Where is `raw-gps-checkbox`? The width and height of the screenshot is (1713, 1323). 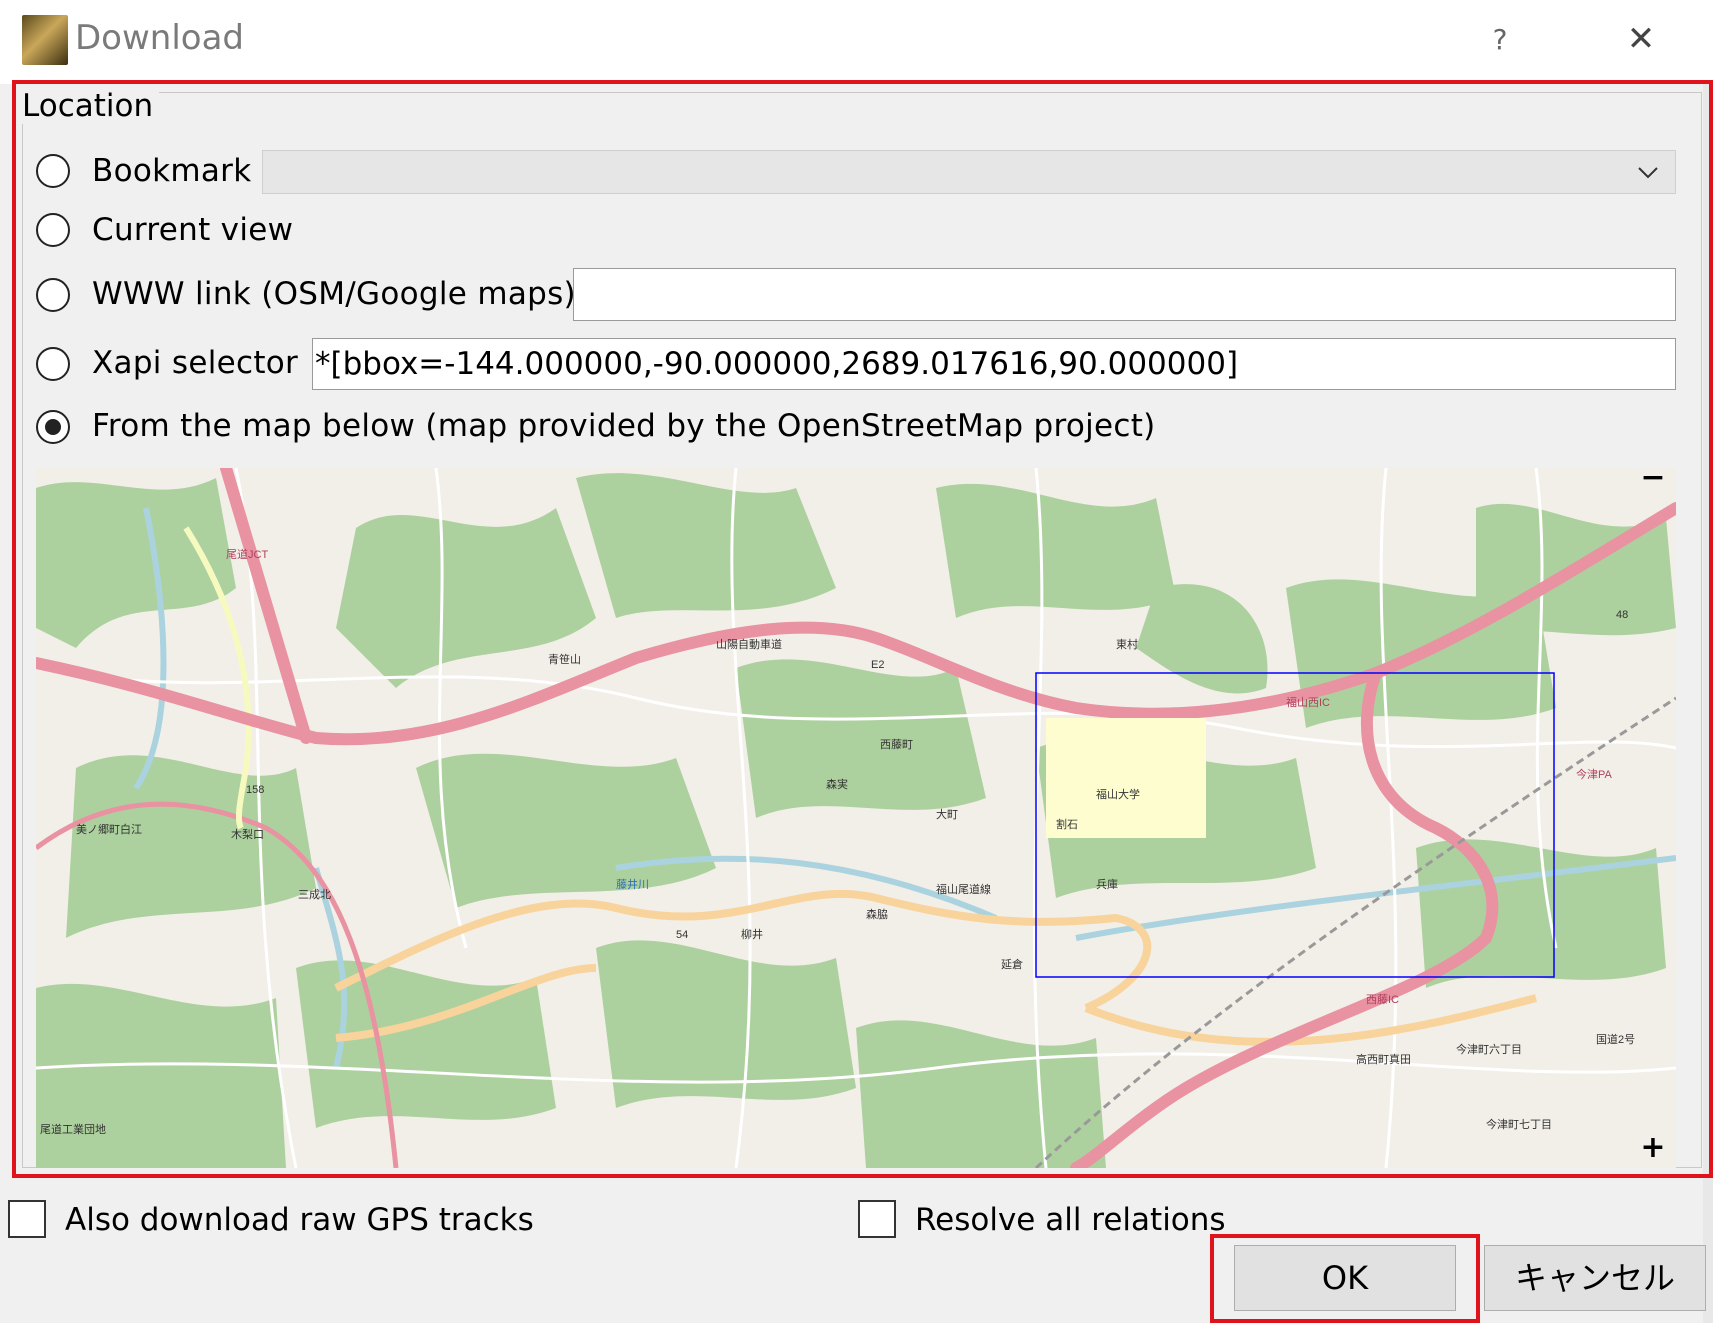
raw-gps-checkbox is located at coordinates (27, 1219).